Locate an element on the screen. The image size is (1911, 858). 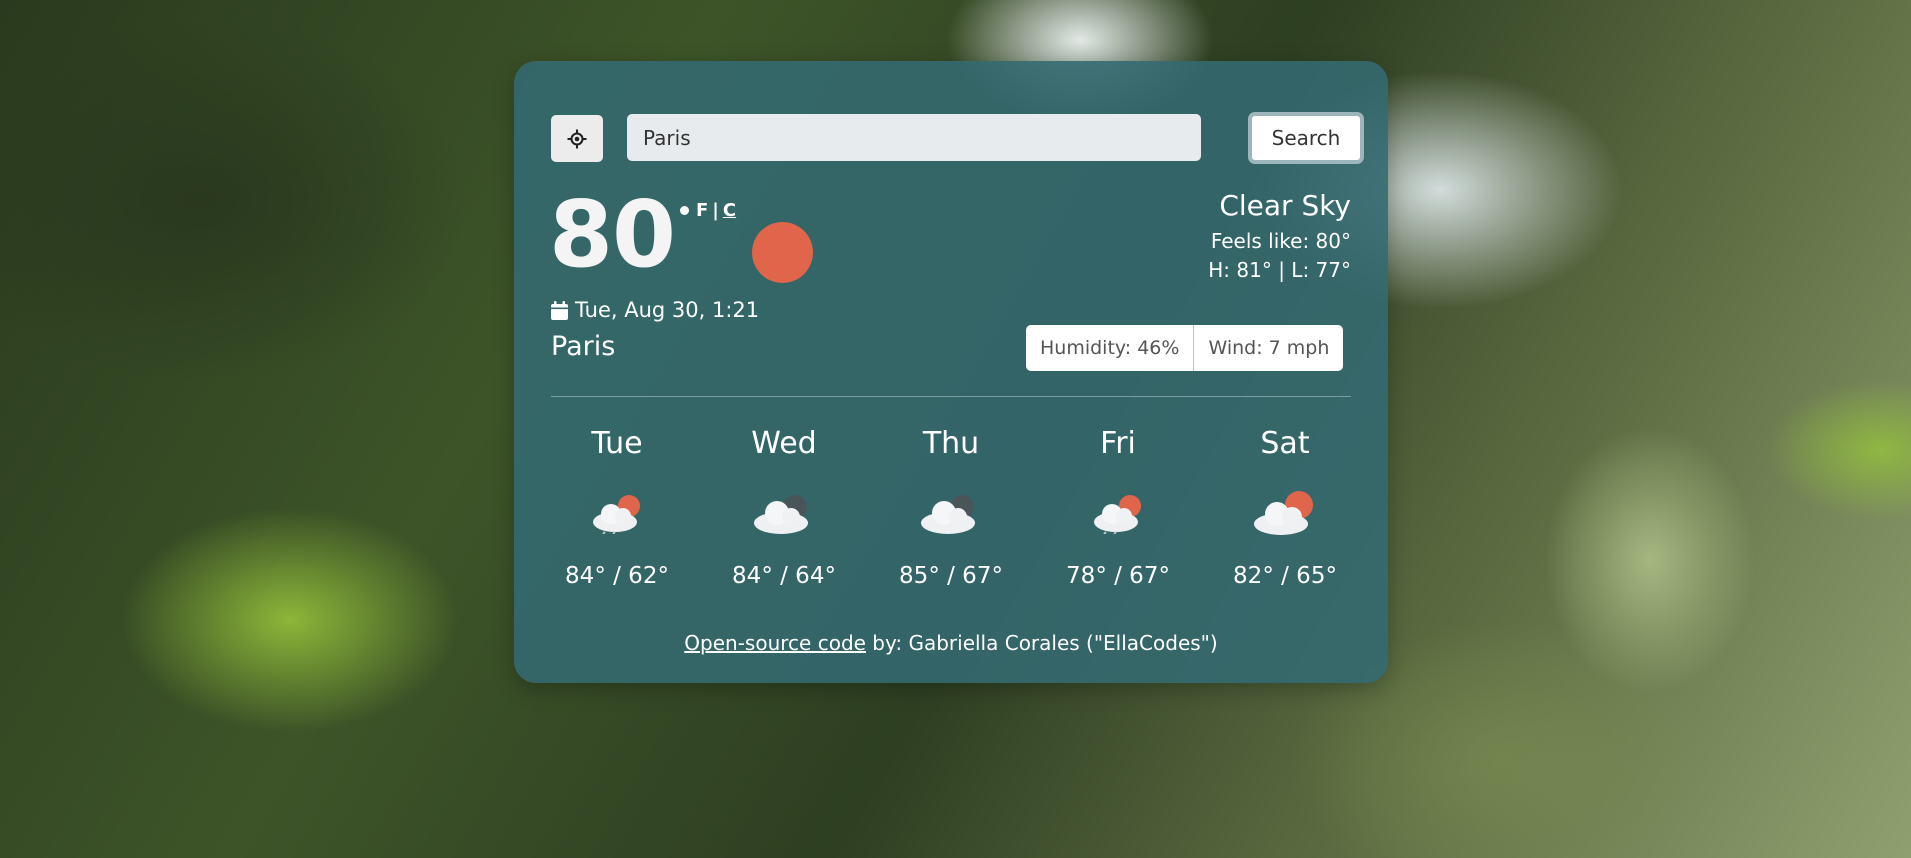
date-text: Tue, Aug 30, 1:21 is located at coordinates (667, 310).